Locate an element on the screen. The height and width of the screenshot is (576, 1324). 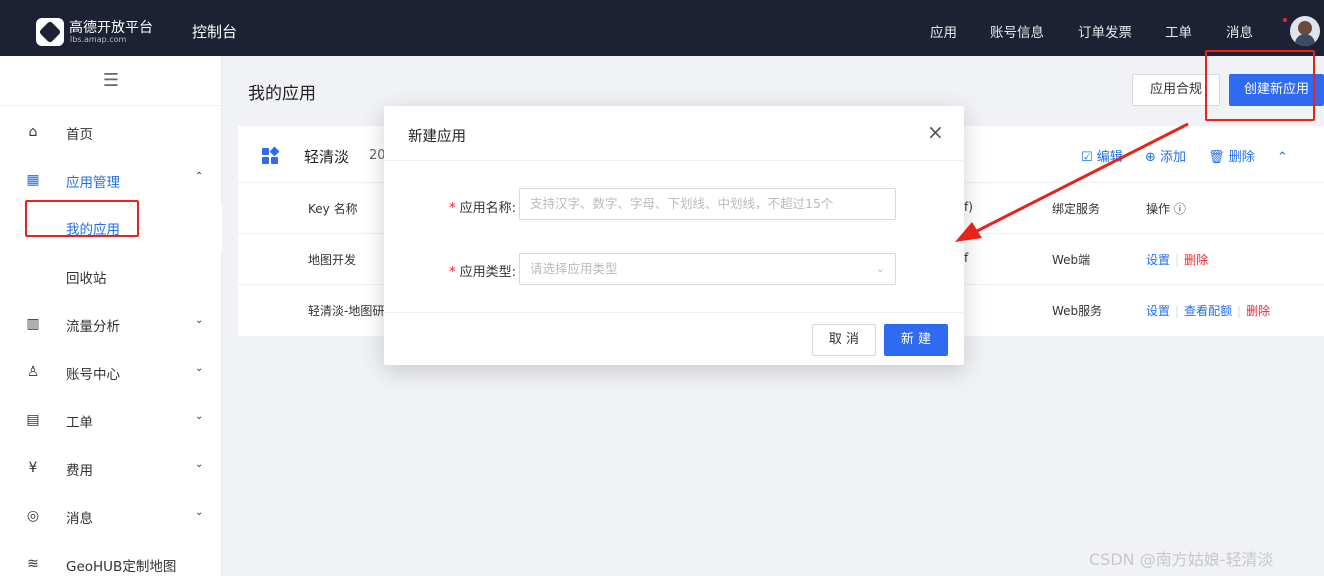
sidebar-item-tickets: ▤ 工单 ⌄ is located at coordinates (111, 420).